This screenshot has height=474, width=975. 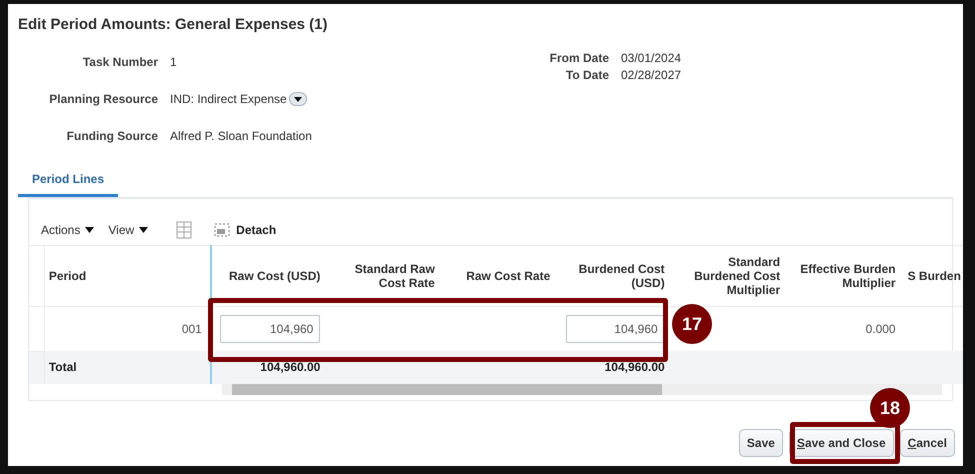 What do you see at coordinates (222, 230) in the screenshot?
I see `detach-icon` at bounding box center [222, 230].